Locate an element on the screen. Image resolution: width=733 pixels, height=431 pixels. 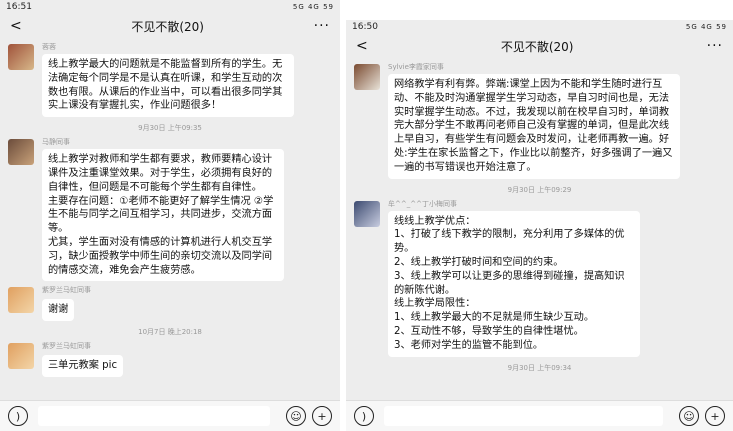
sender-name: Sylvie李霞家同事 is located at coordinates (416, 67).